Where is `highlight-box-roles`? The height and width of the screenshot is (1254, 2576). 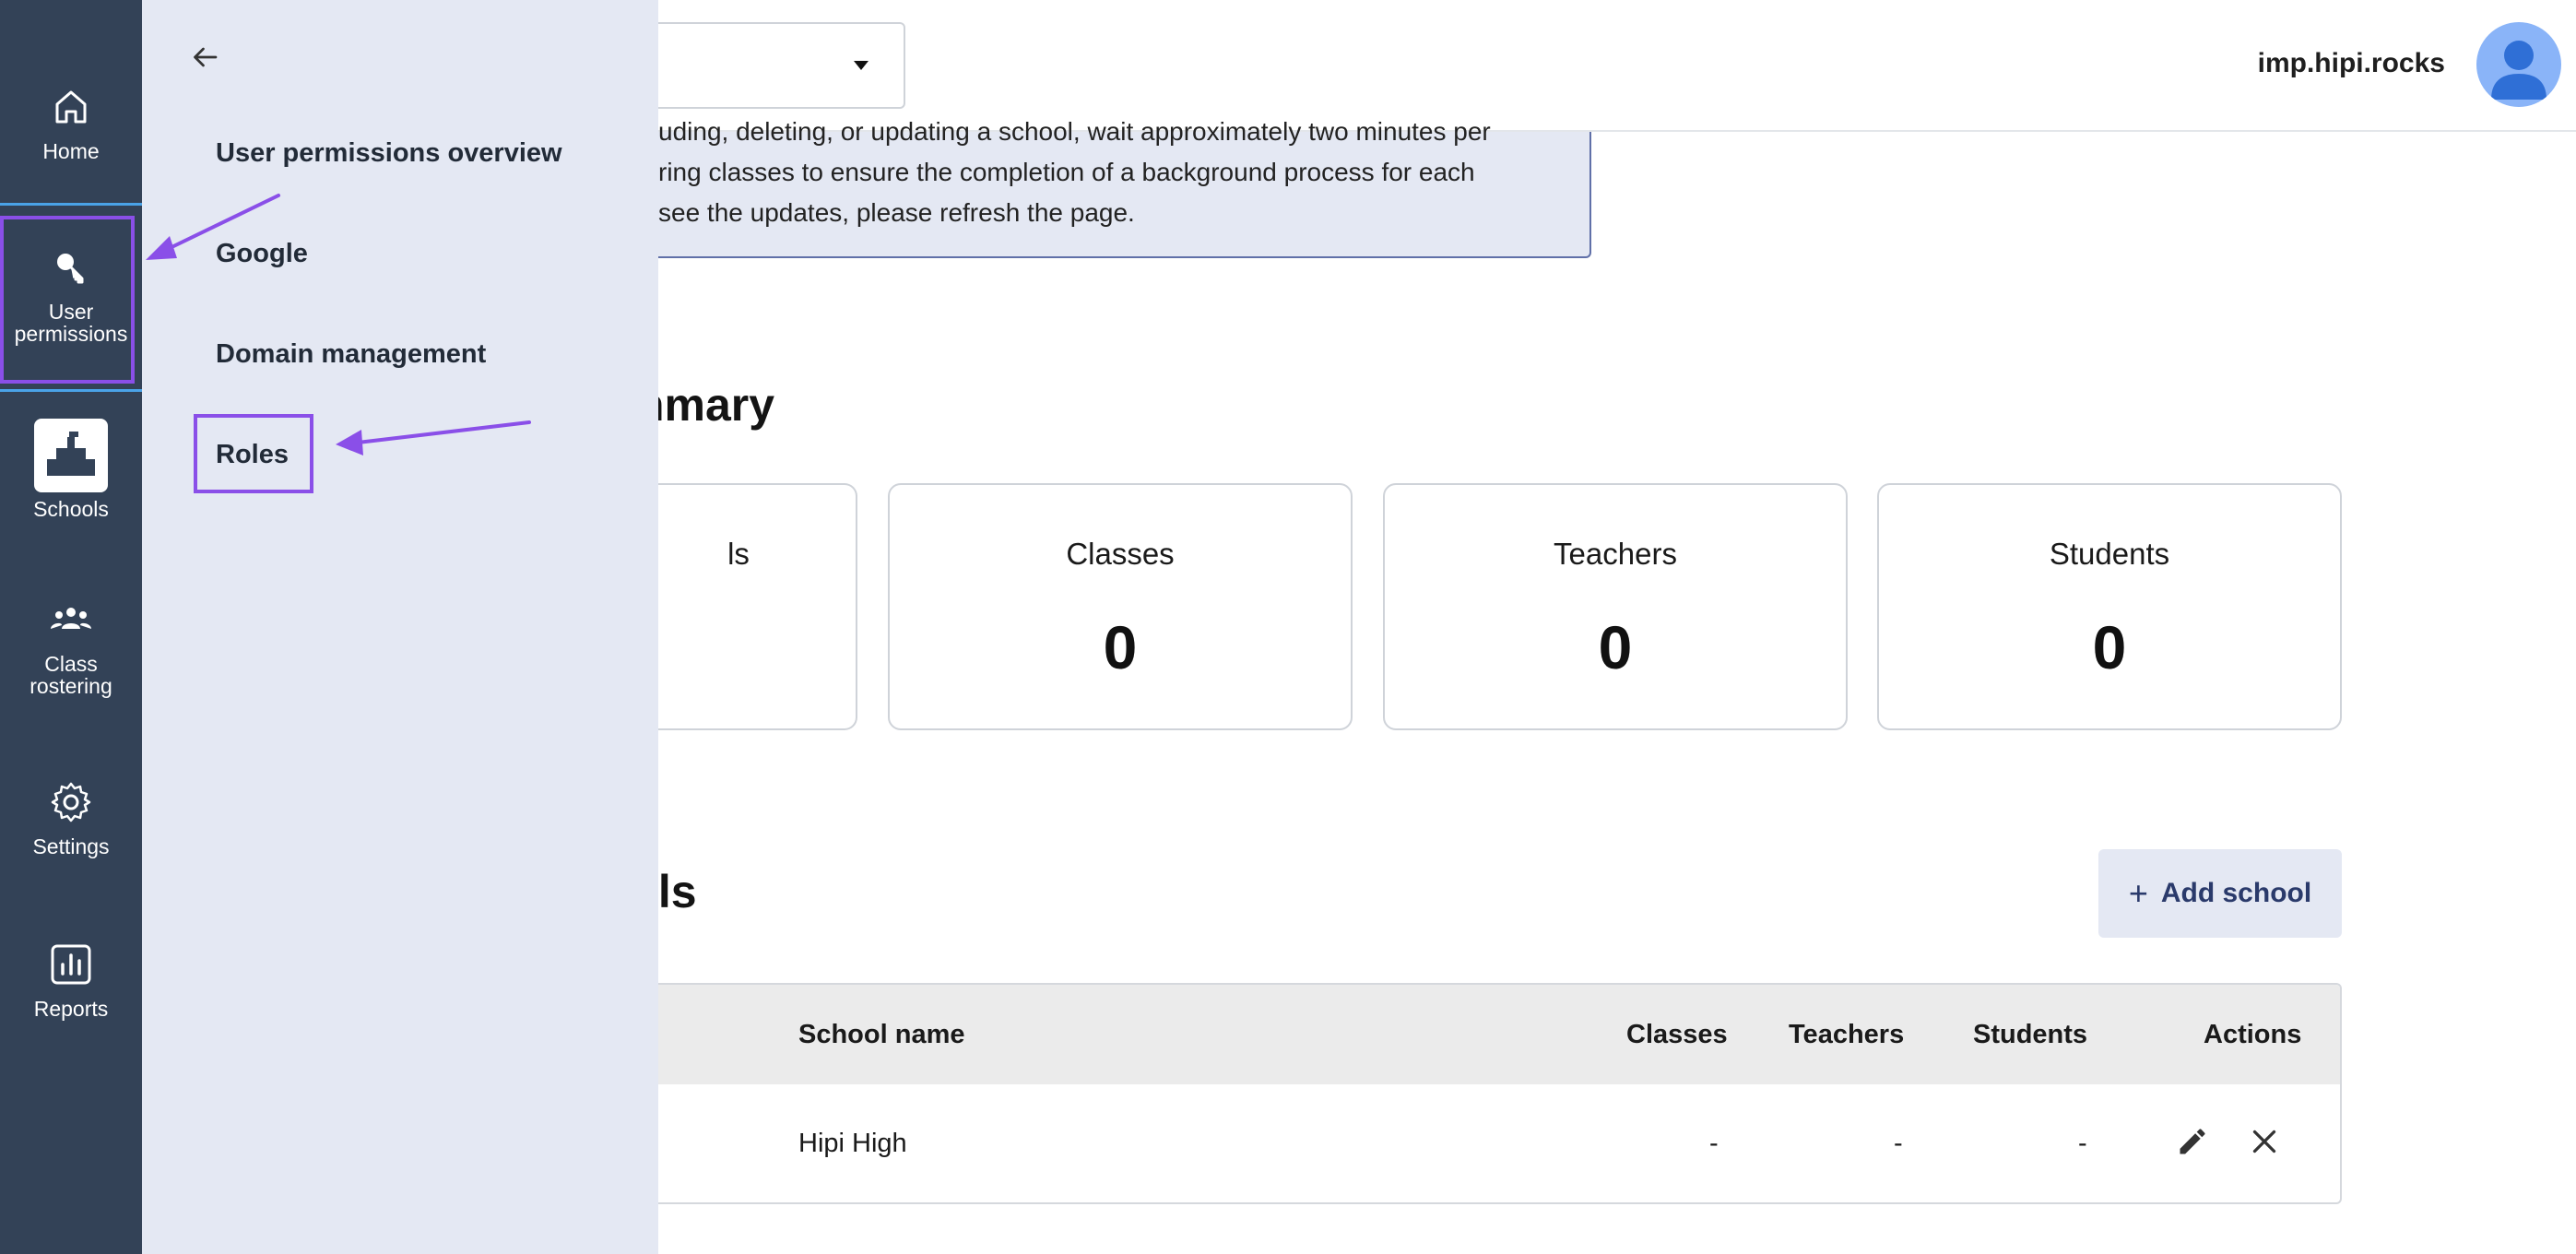
highlight-box-roles is located at coordinates (253, 453).